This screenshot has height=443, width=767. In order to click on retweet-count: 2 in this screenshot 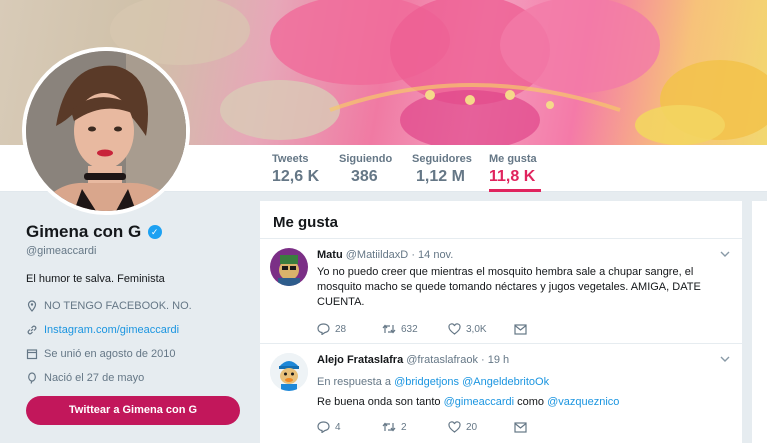, I will do `click(404, 427)`.